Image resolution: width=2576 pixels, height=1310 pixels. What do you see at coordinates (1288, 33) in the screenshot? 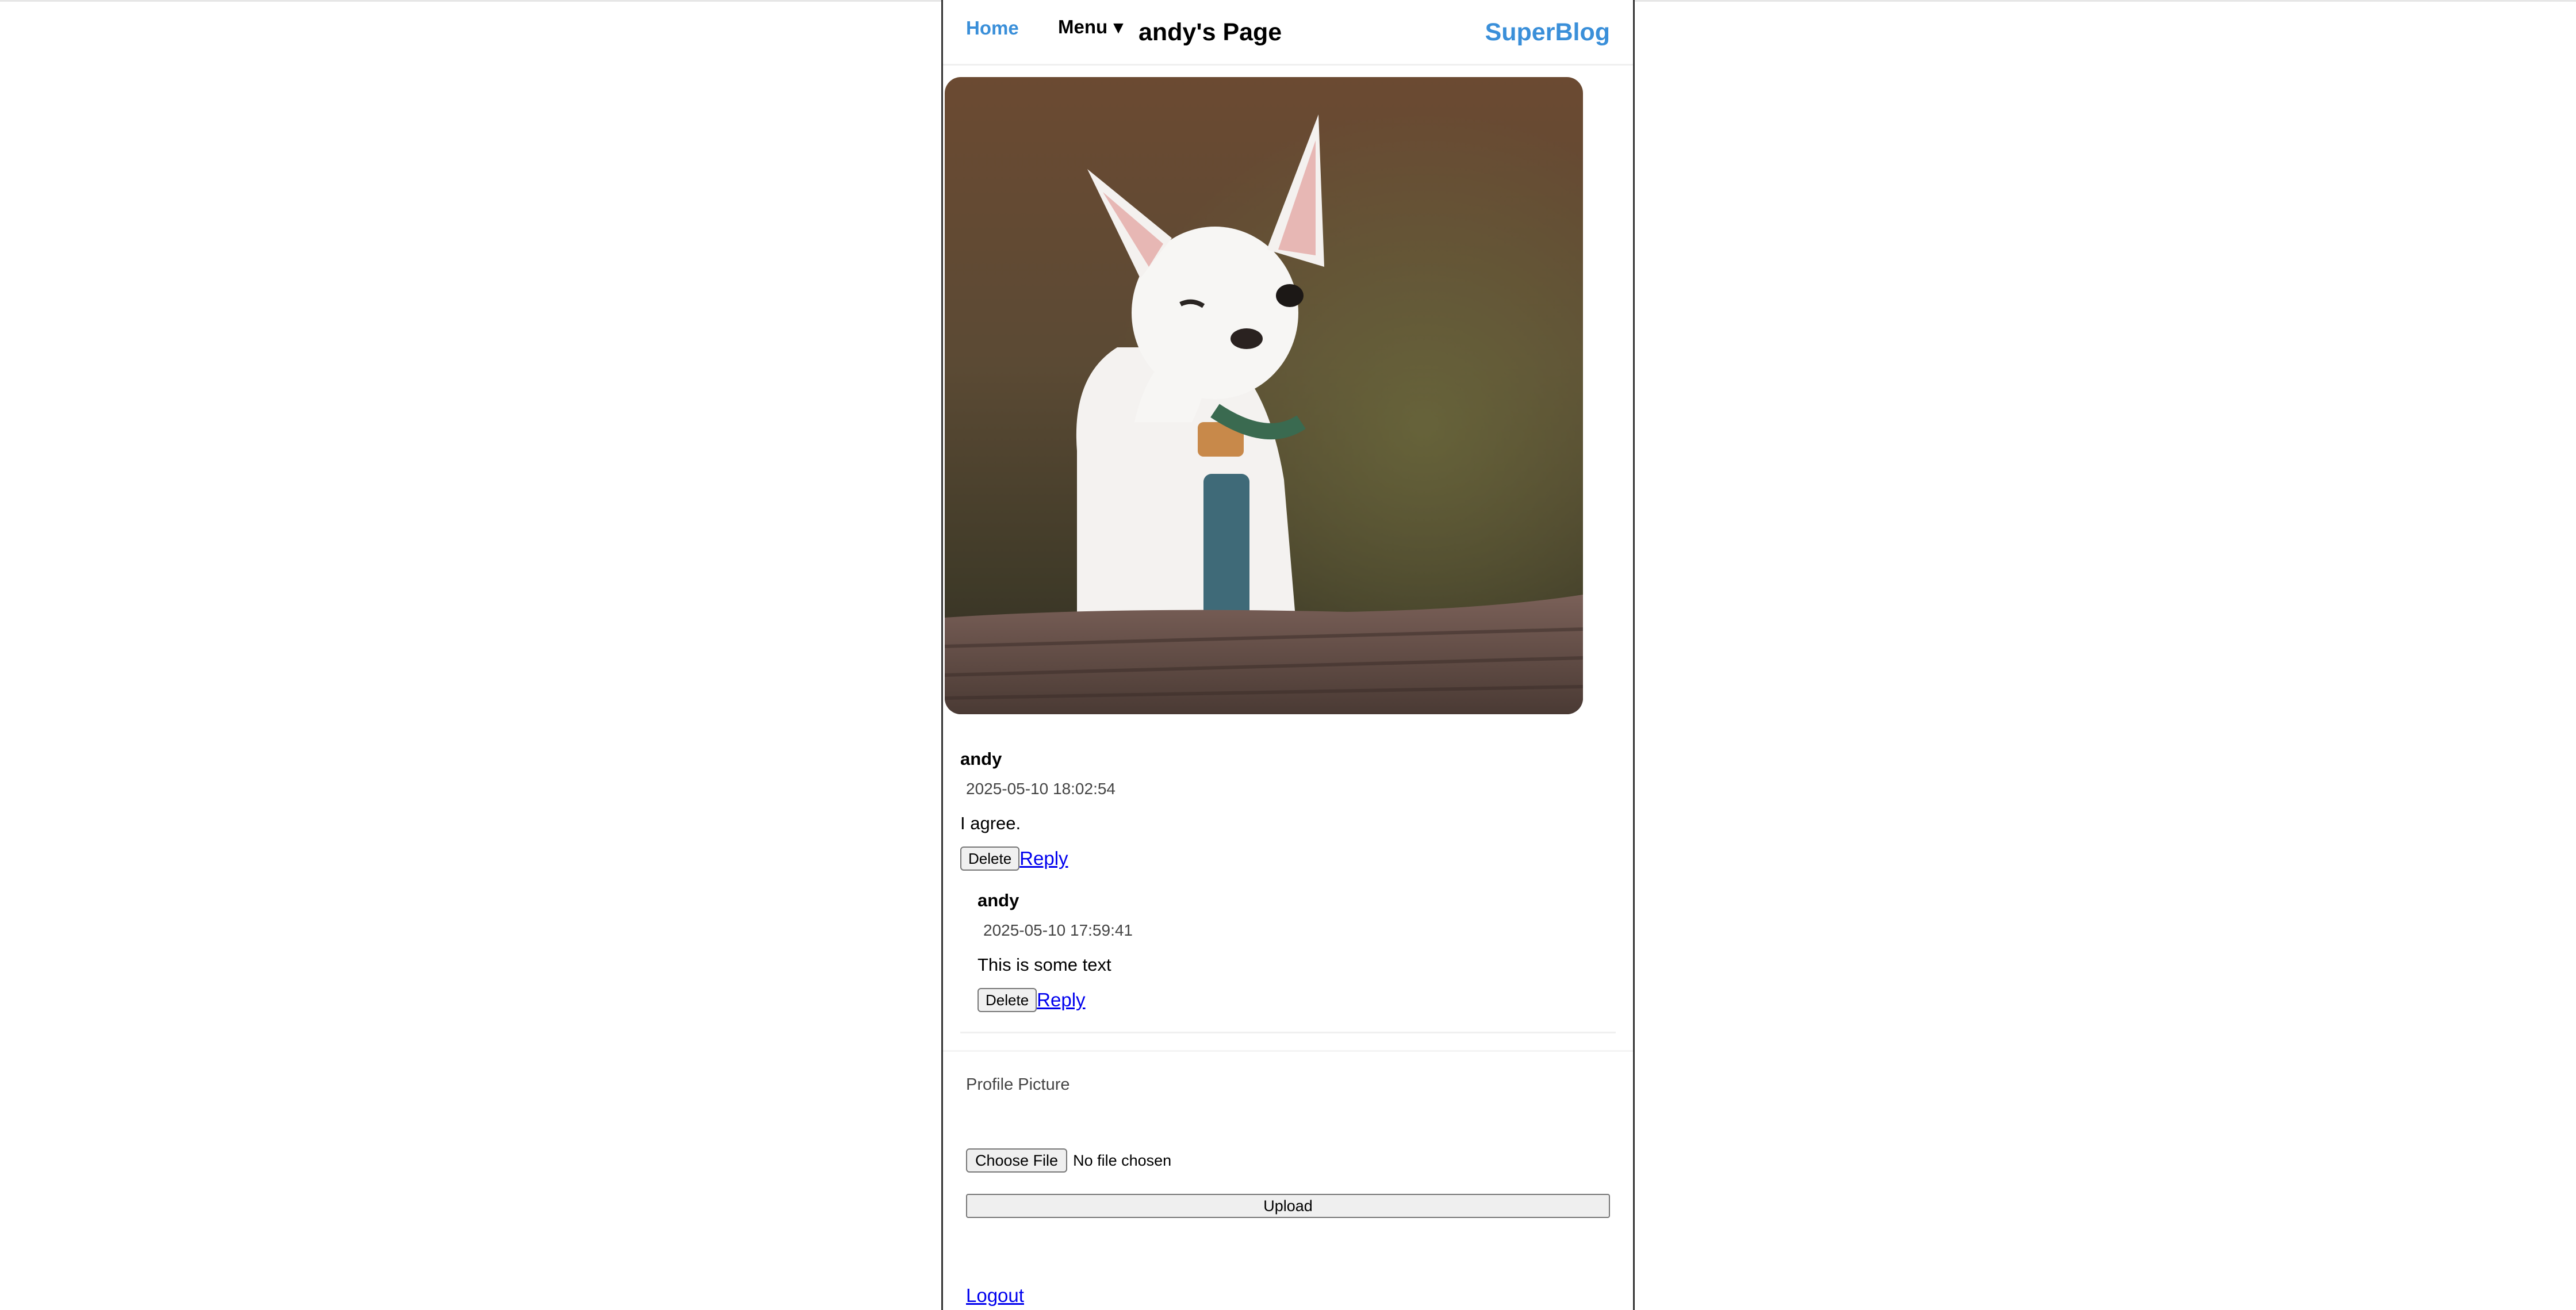
I see `header-bar: Home Menu ▼ andy's Page SuperBlog` at bounding box center [1288, 33].